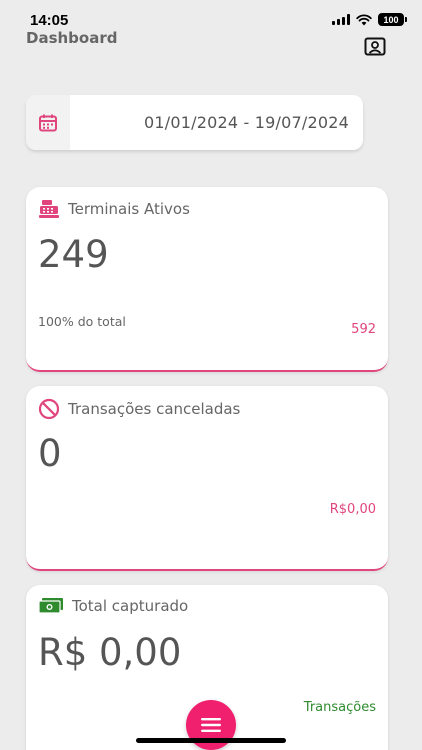  I want to click on page-title: Dashboard, so click(72, 38).